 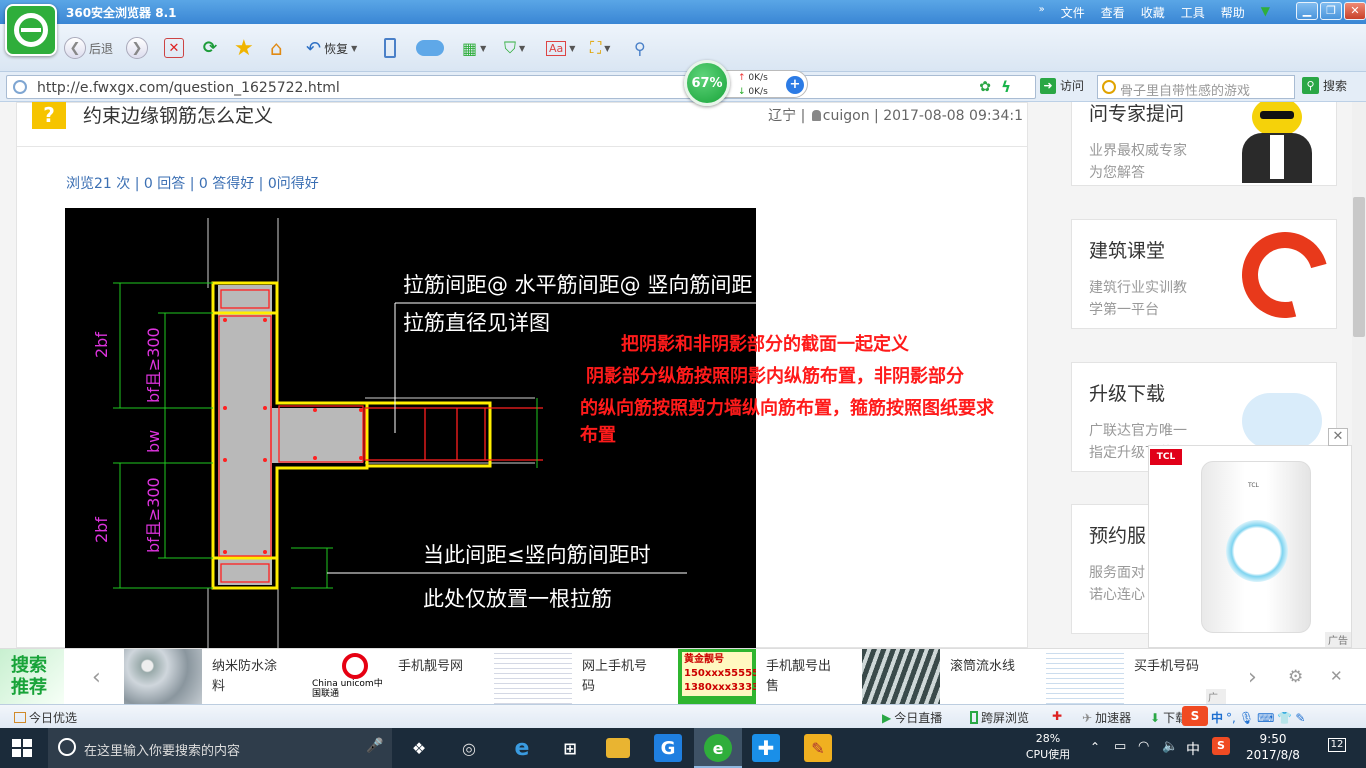 What do you see at coordinates (1337, 748) in the screenshot?
I see `notification-center: 12` at bounding box center [1337, 748].